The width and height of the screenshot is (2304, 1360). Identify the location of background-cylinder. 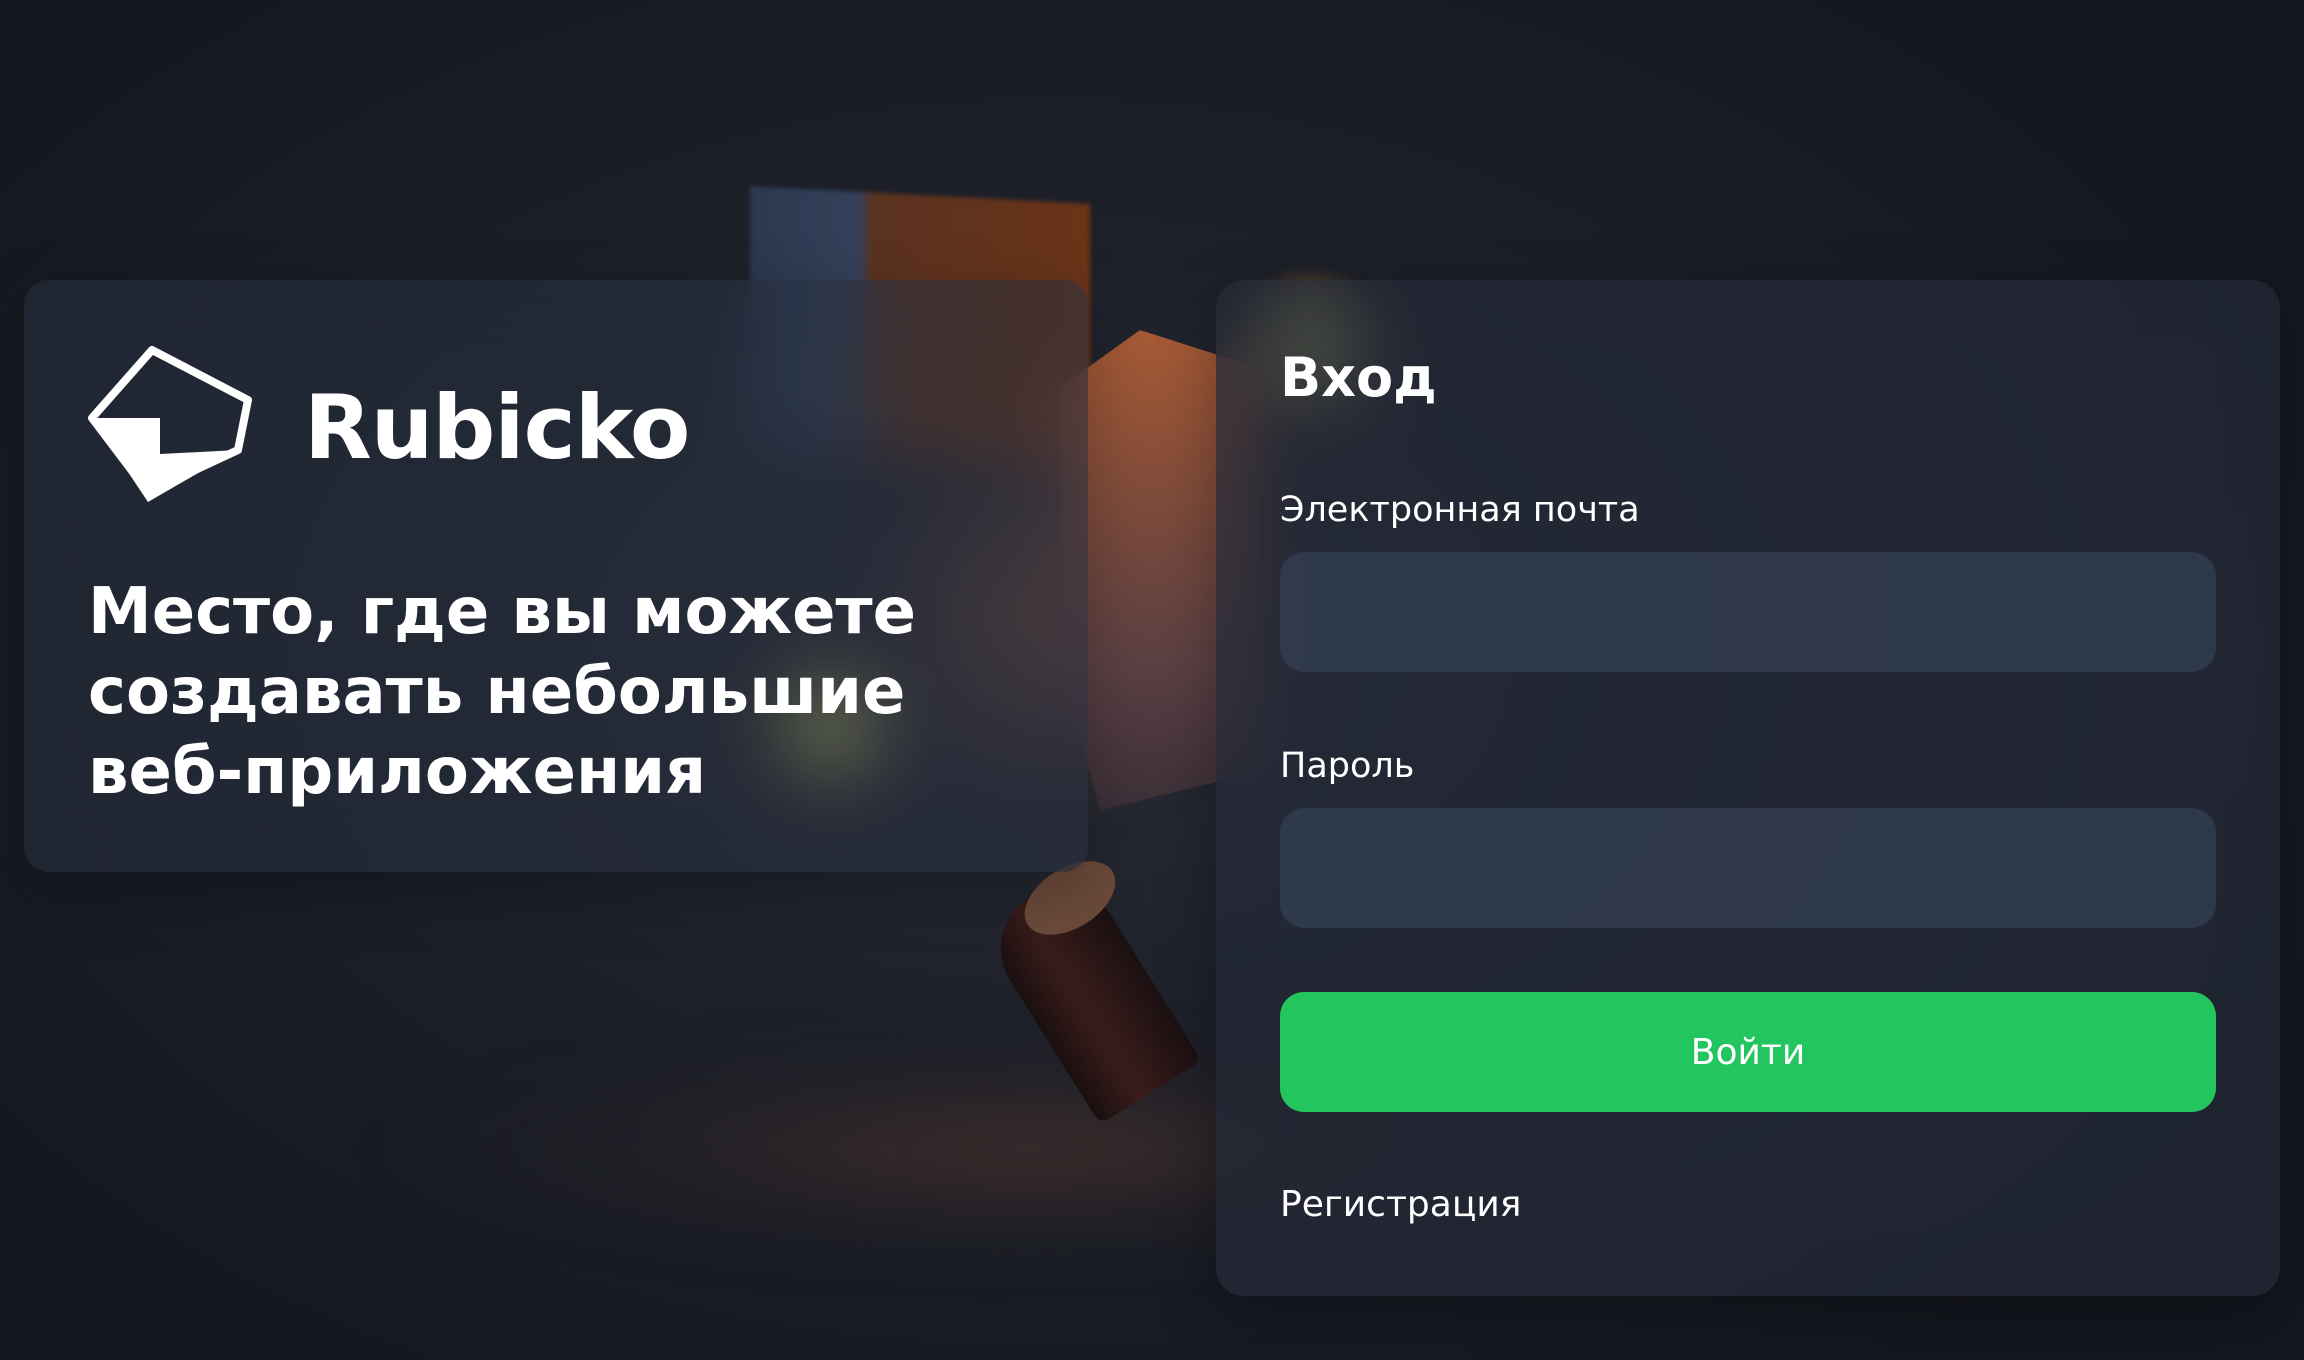
(1090, 995).